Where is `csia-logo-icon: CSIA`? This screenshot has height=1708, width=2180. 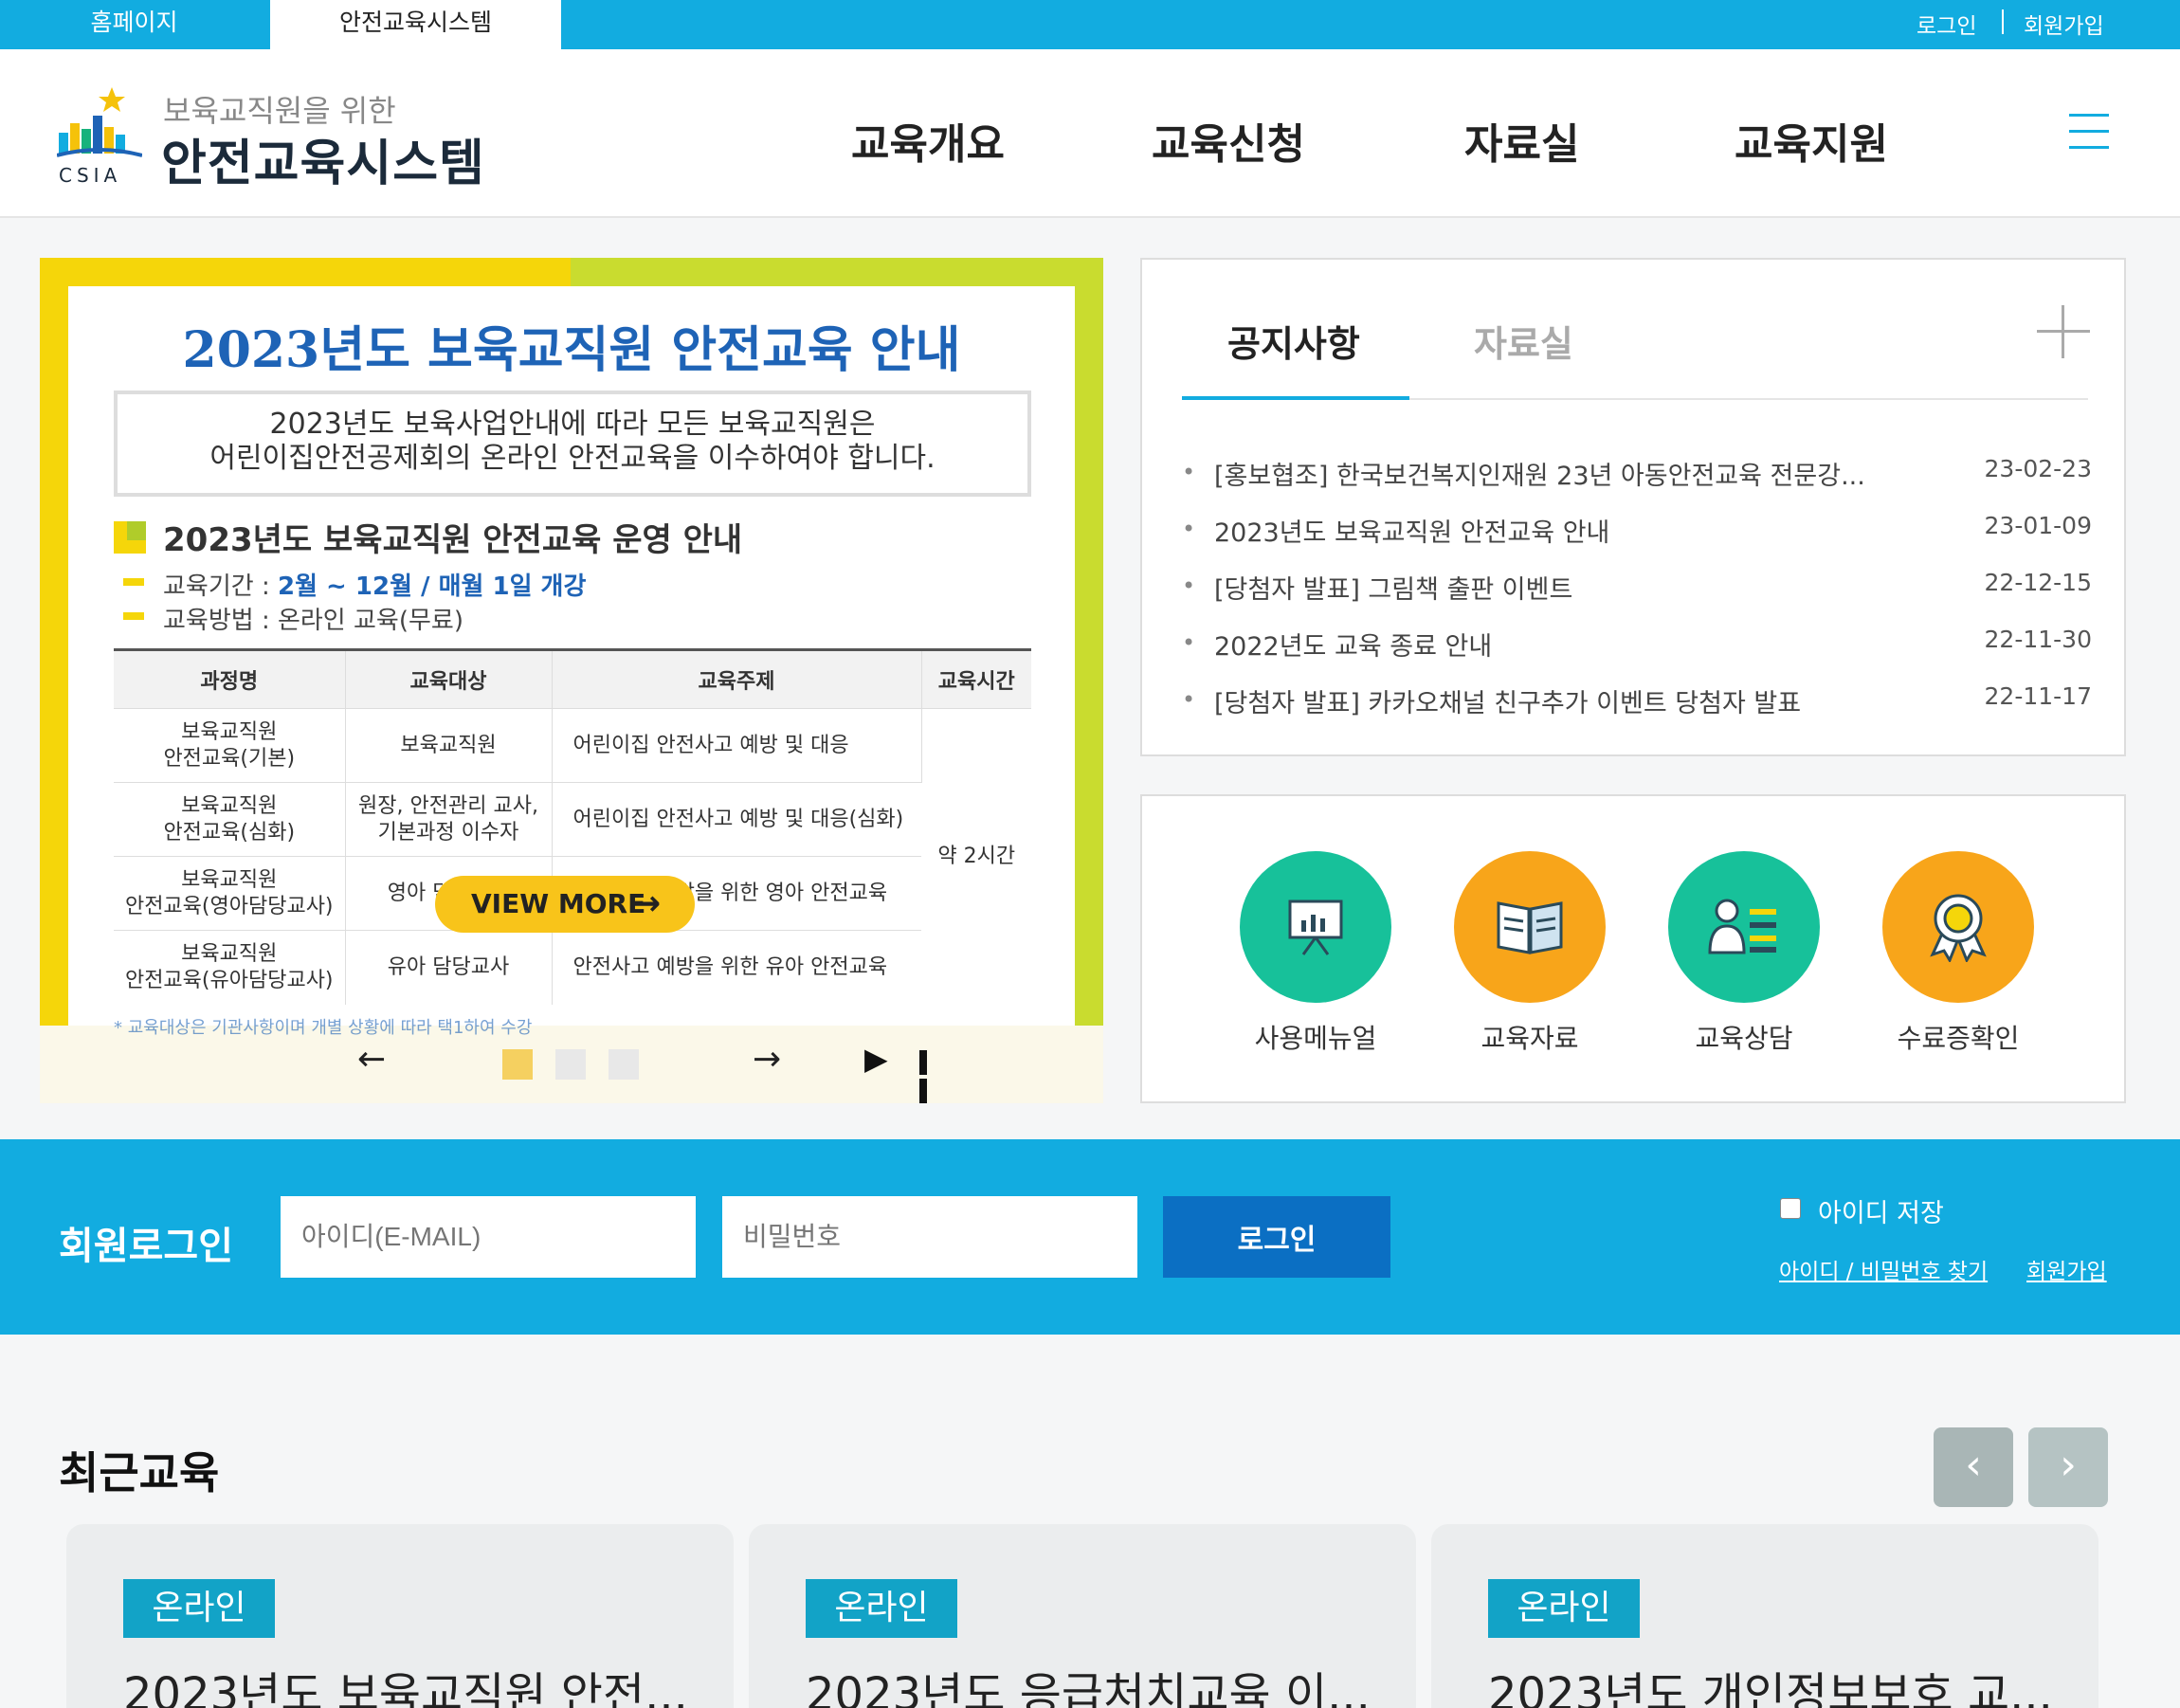
csia-logo-icon: CSIA is located at coordinates (99, 136).